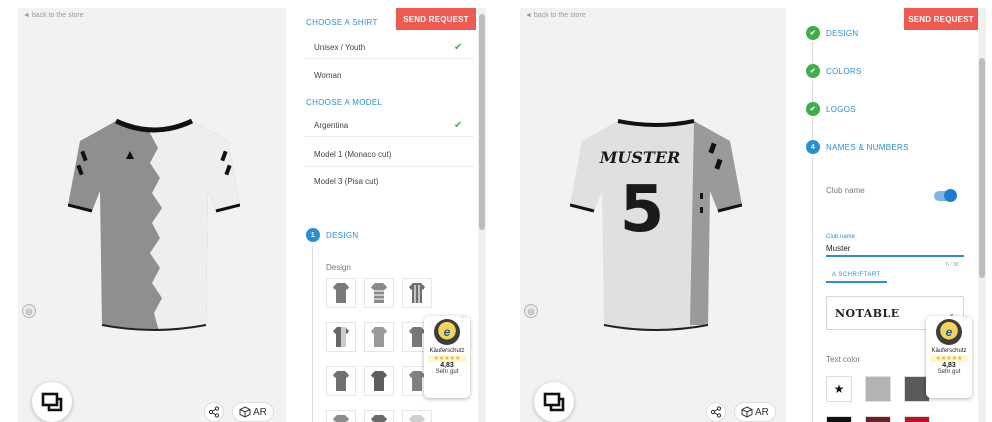 Image resolution: width=992 pixels, height=422 pixels. Describe the element at coordinates (856, 276) in the screenshot. I see `font-tab: A SCHRIFTART` at that location.